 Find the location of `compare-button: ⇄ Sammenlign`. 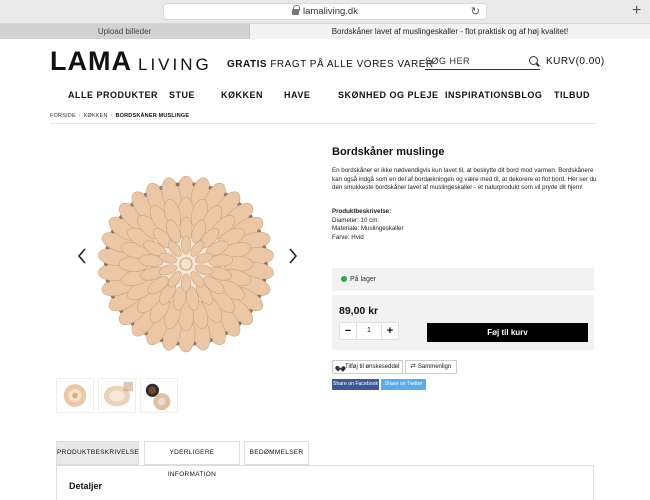

compare-button: ⇄ Sammenlign is located at coordinates (431, 367).